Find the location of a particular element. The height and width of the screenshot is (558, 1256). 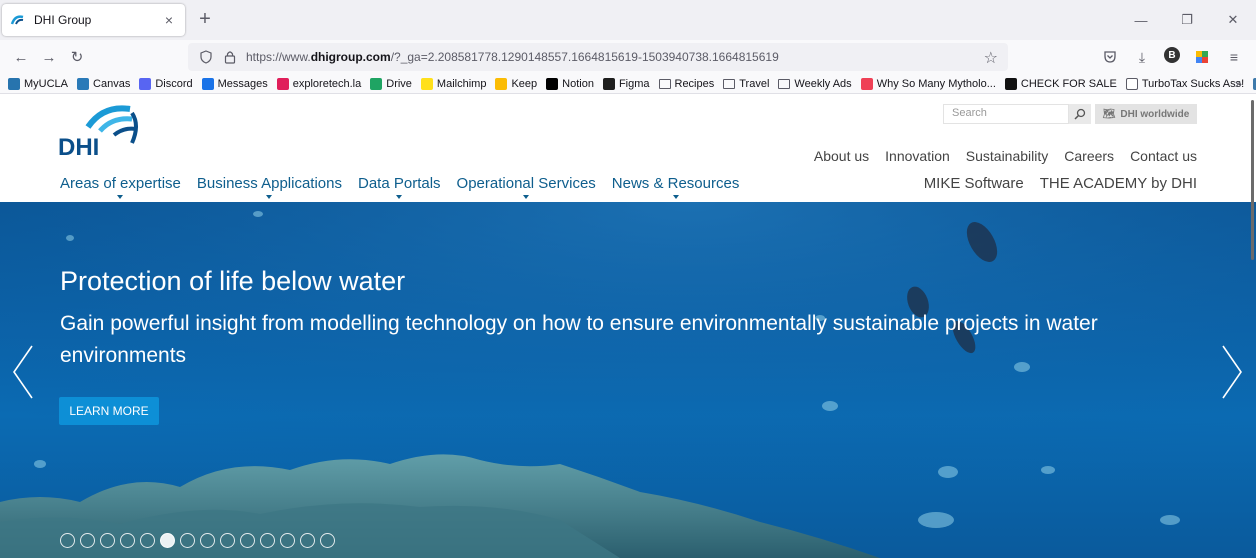

top-link: About us is located at coordinates (841, 156).